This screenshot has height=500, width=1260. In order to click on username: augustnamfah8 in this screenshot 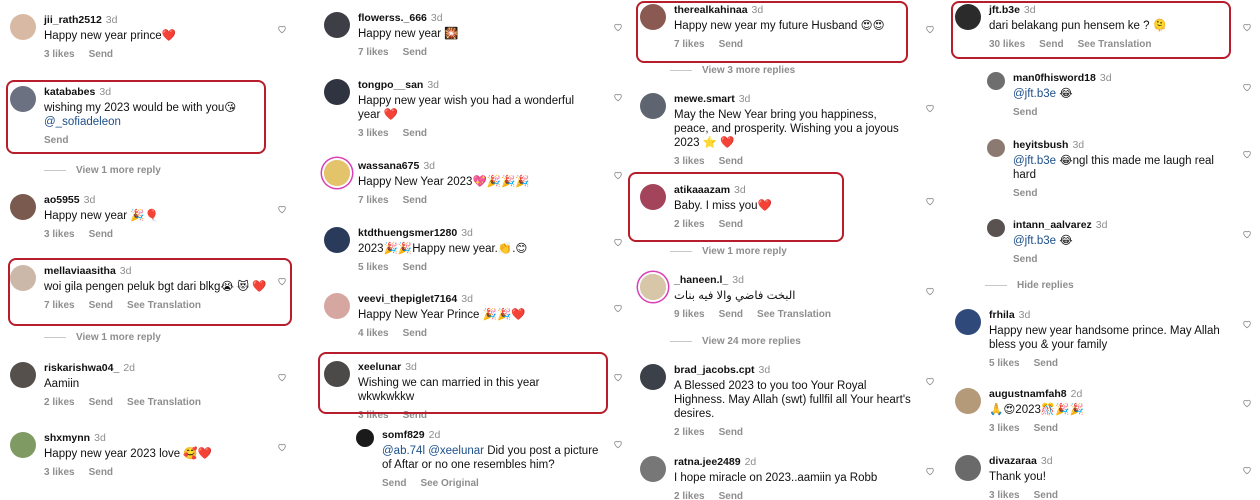, I will do `click(1028, 394)`.